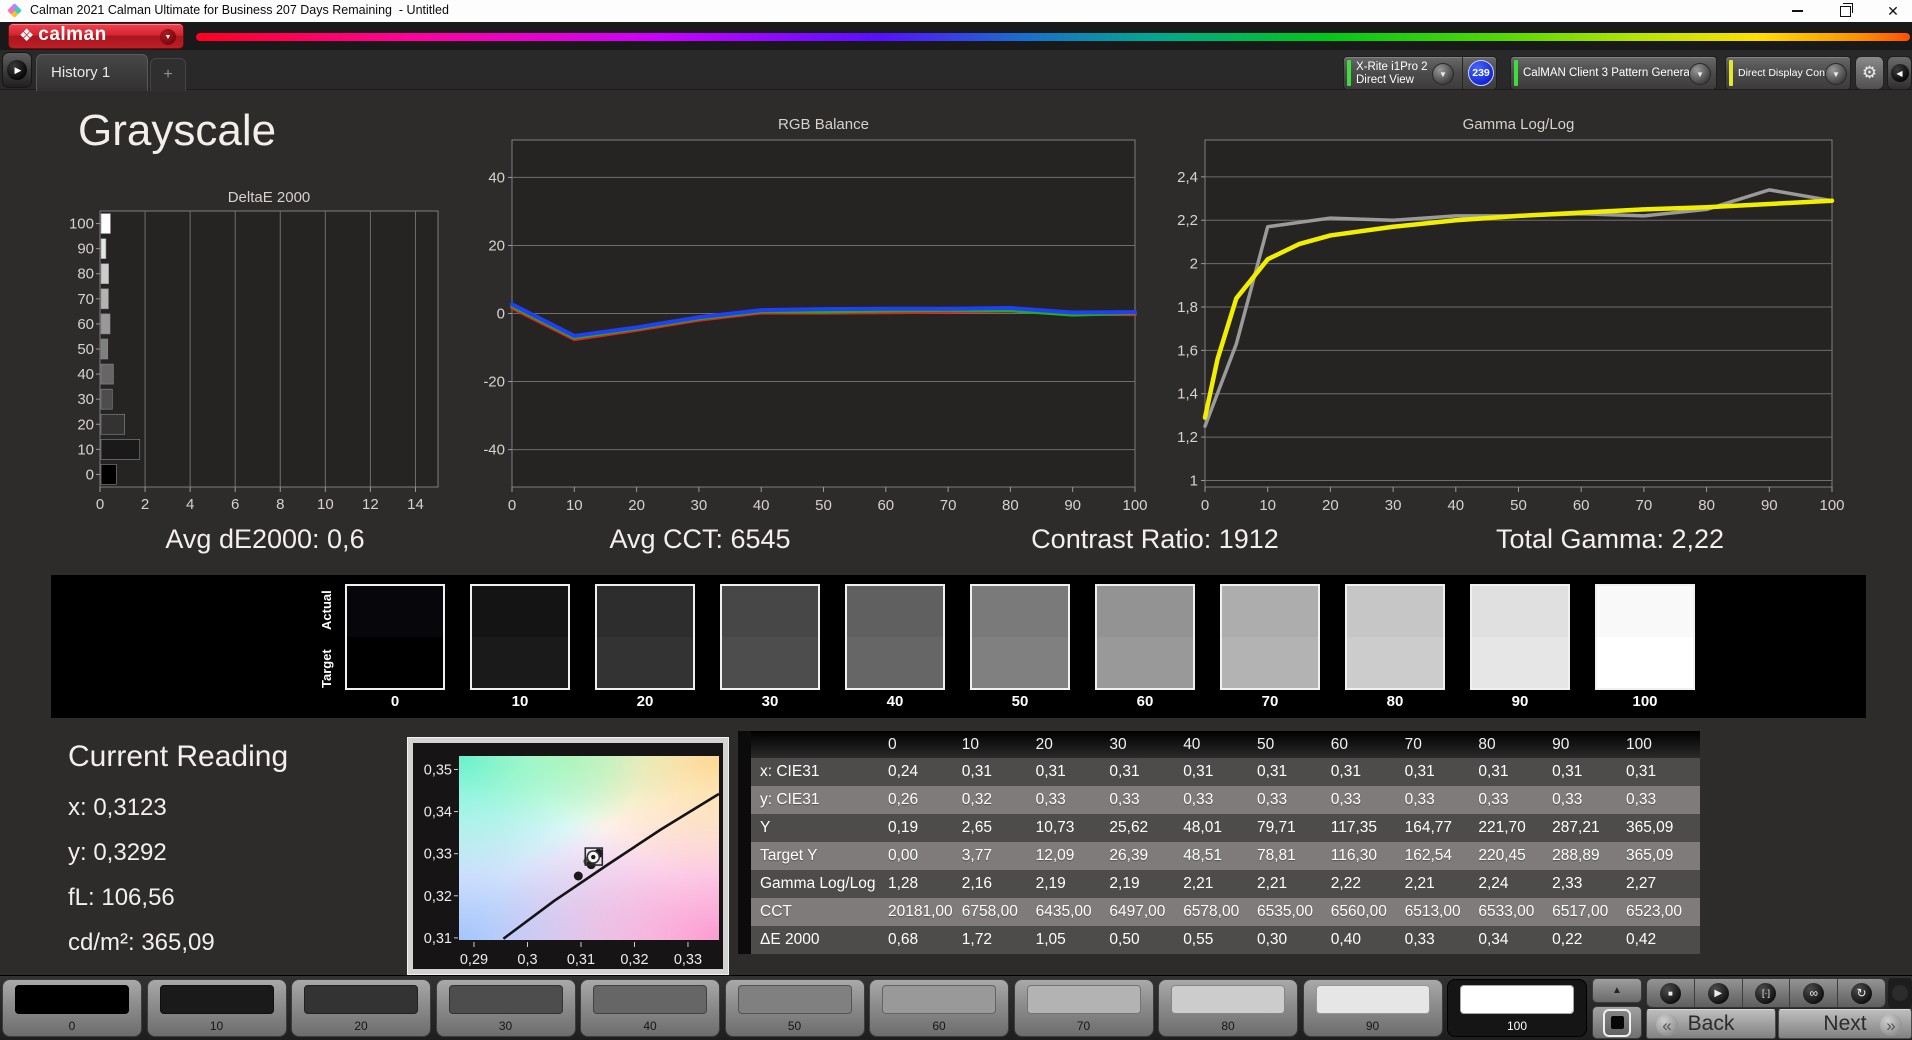 The width and height of the screenshot is (1912, 1040). Describe the element at coordinates (512, 505) in the screenshot. I see `svg-text: 0` at that location.